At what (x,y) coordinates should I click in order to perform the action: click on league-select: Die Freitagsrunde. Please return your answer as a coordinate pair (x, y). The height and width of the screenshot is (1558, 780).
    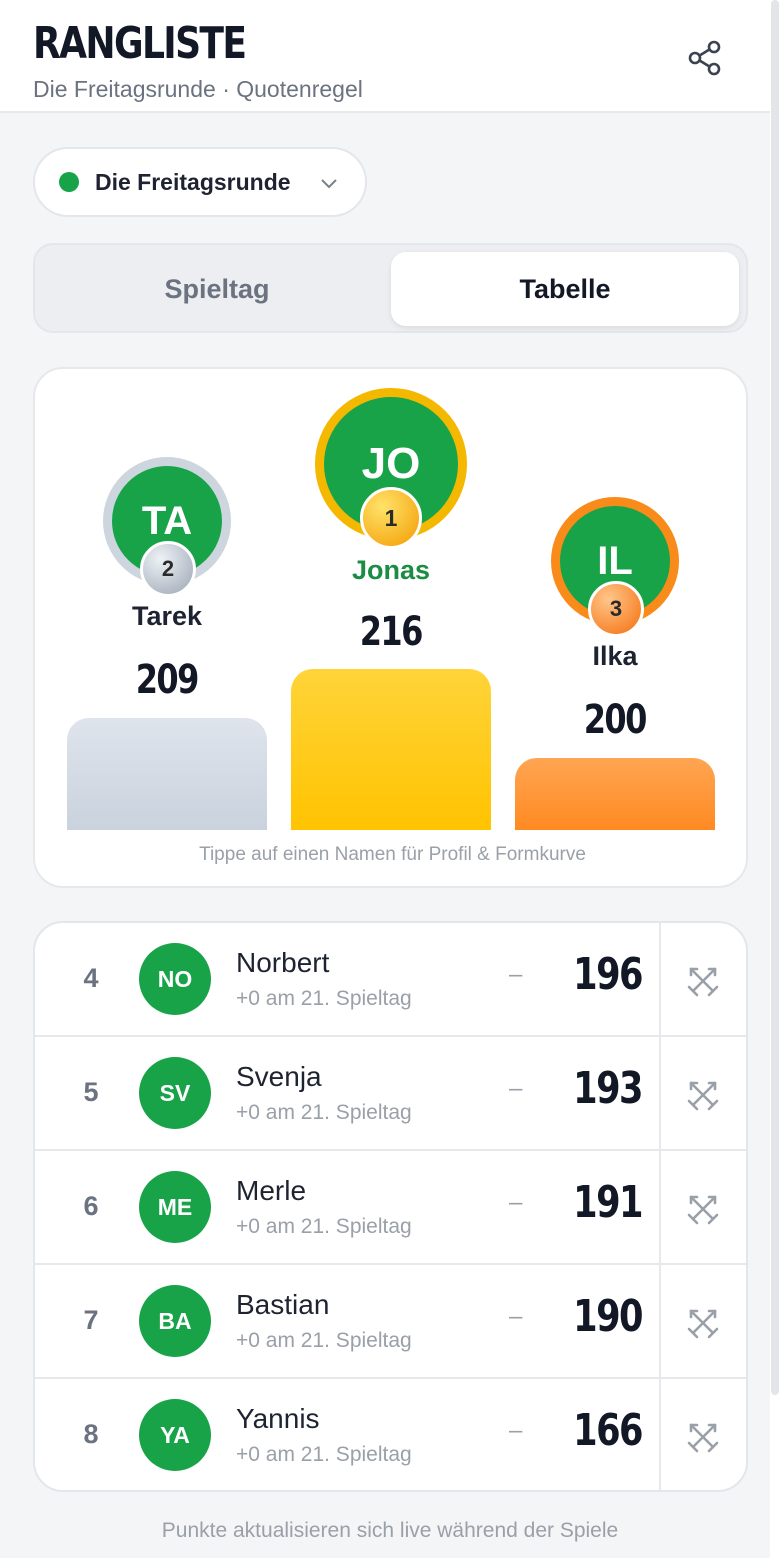
    Looking at the image, I should click on (200, 182).